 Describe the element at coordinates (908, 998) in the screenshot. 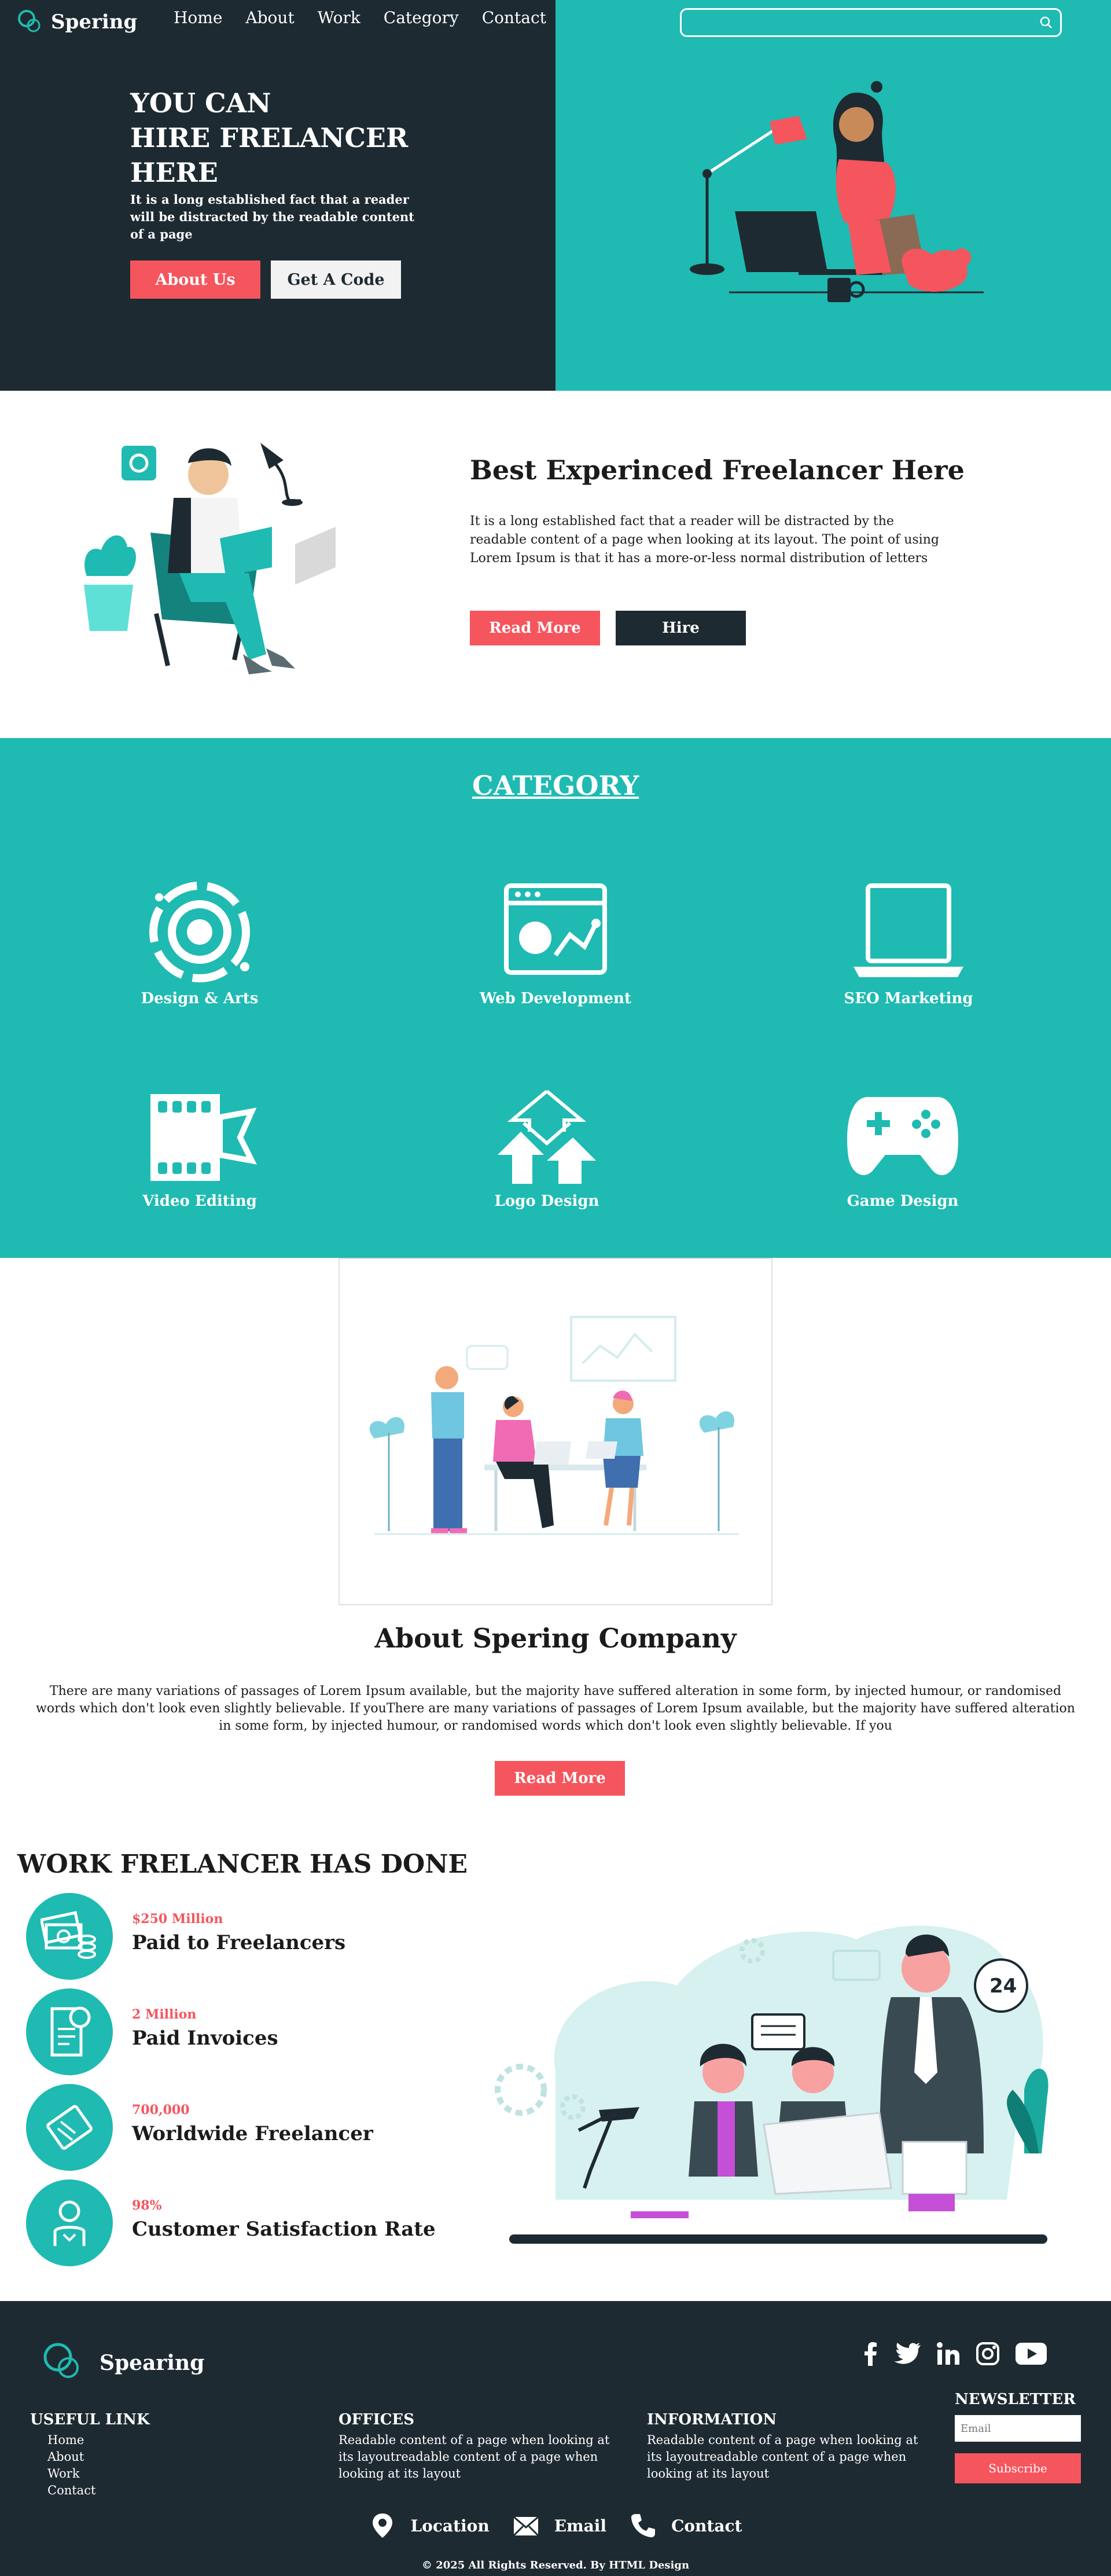

I see `category-label-seo-marketing: SEO Marketing` at that location.